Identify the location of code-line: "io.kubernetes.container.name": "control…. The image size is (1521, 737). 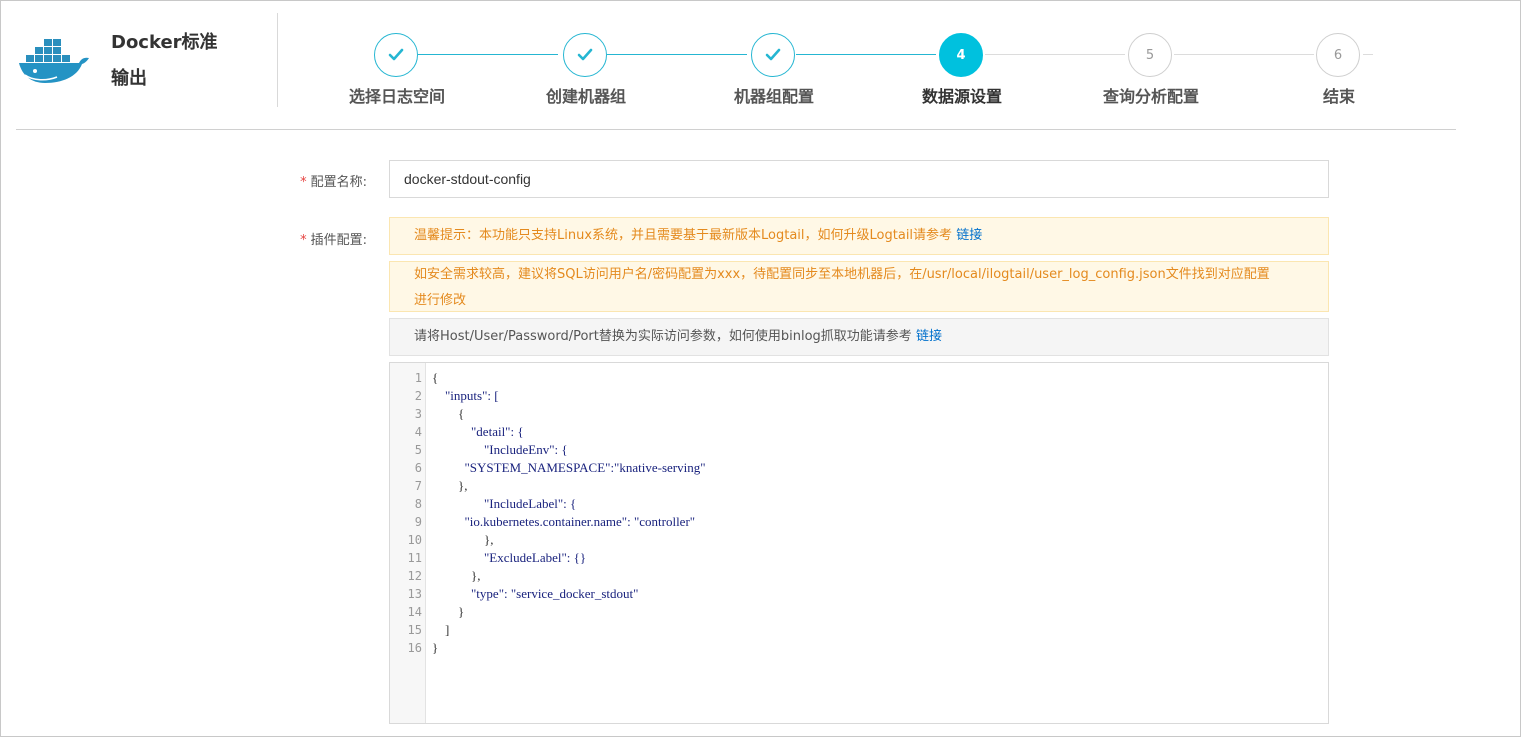
(564, 521).